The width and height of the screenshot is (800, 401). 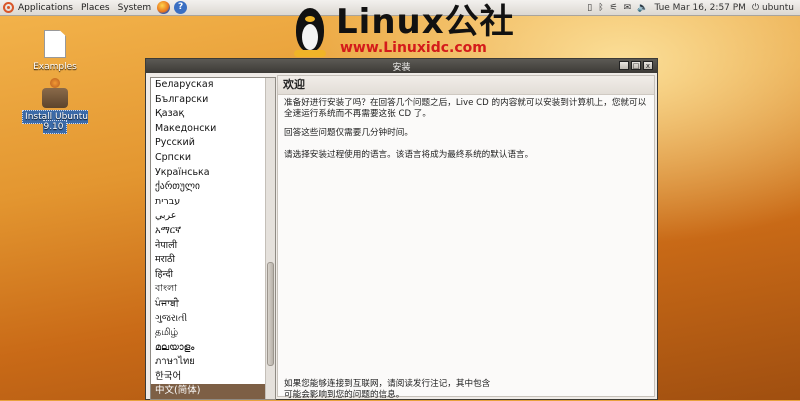 I want to click on clock: Tue Mar 16, 2:57 PM, so click(x=700, y=8).